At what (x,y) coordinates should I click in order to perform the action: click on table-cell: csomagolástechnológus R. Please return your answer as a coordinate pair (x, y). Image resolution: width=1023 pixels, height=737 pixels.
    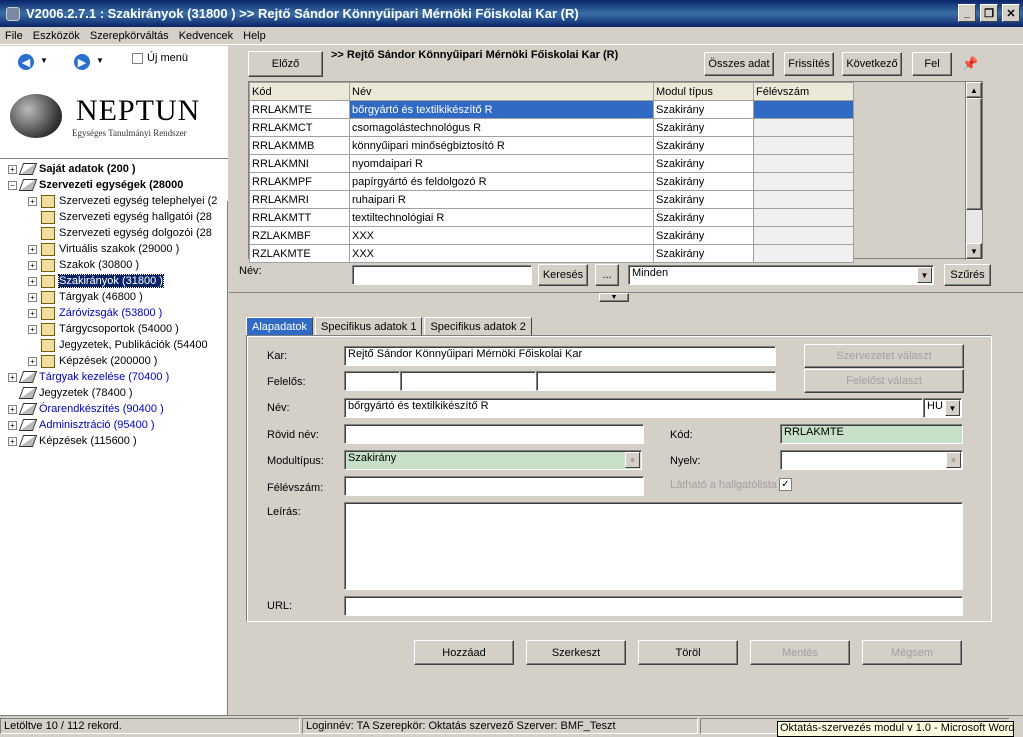
    Looking at the image, I should click on (501, 127).